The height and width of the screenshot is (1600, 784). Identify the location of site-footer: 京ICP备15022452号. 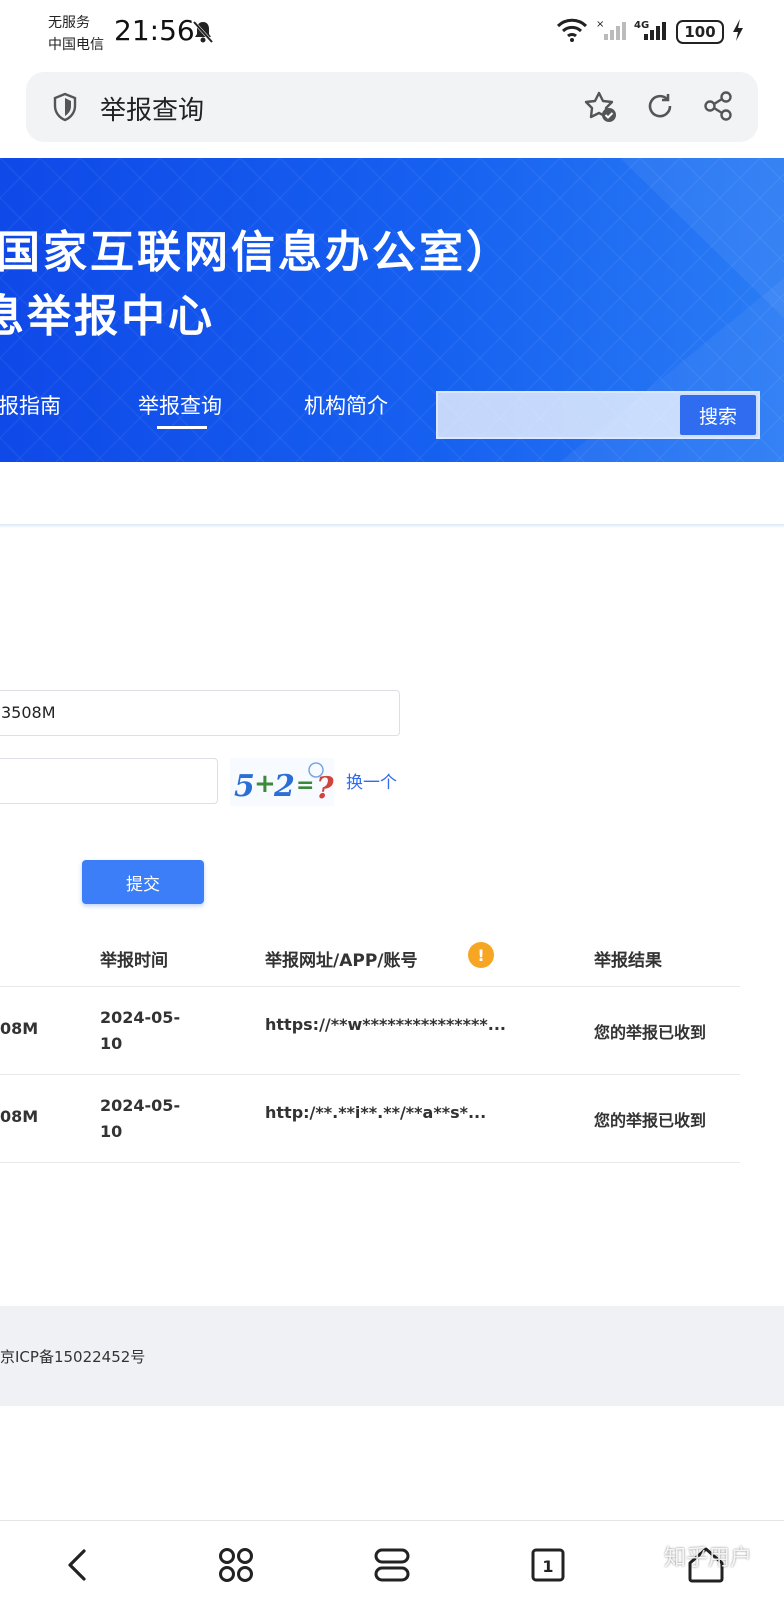
(392, 1356).